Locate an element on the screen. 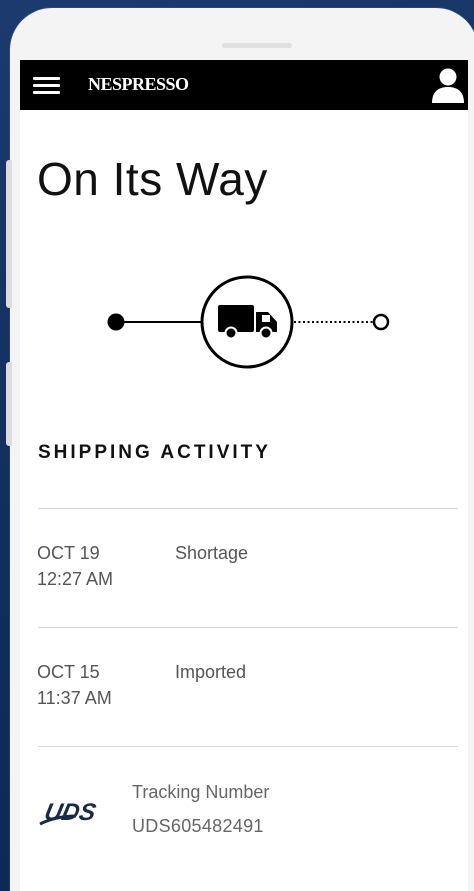 The width and height of the screenshot is (474, 891). tracking-number-value: UDS605482491 is located at coordinates (198, 826).